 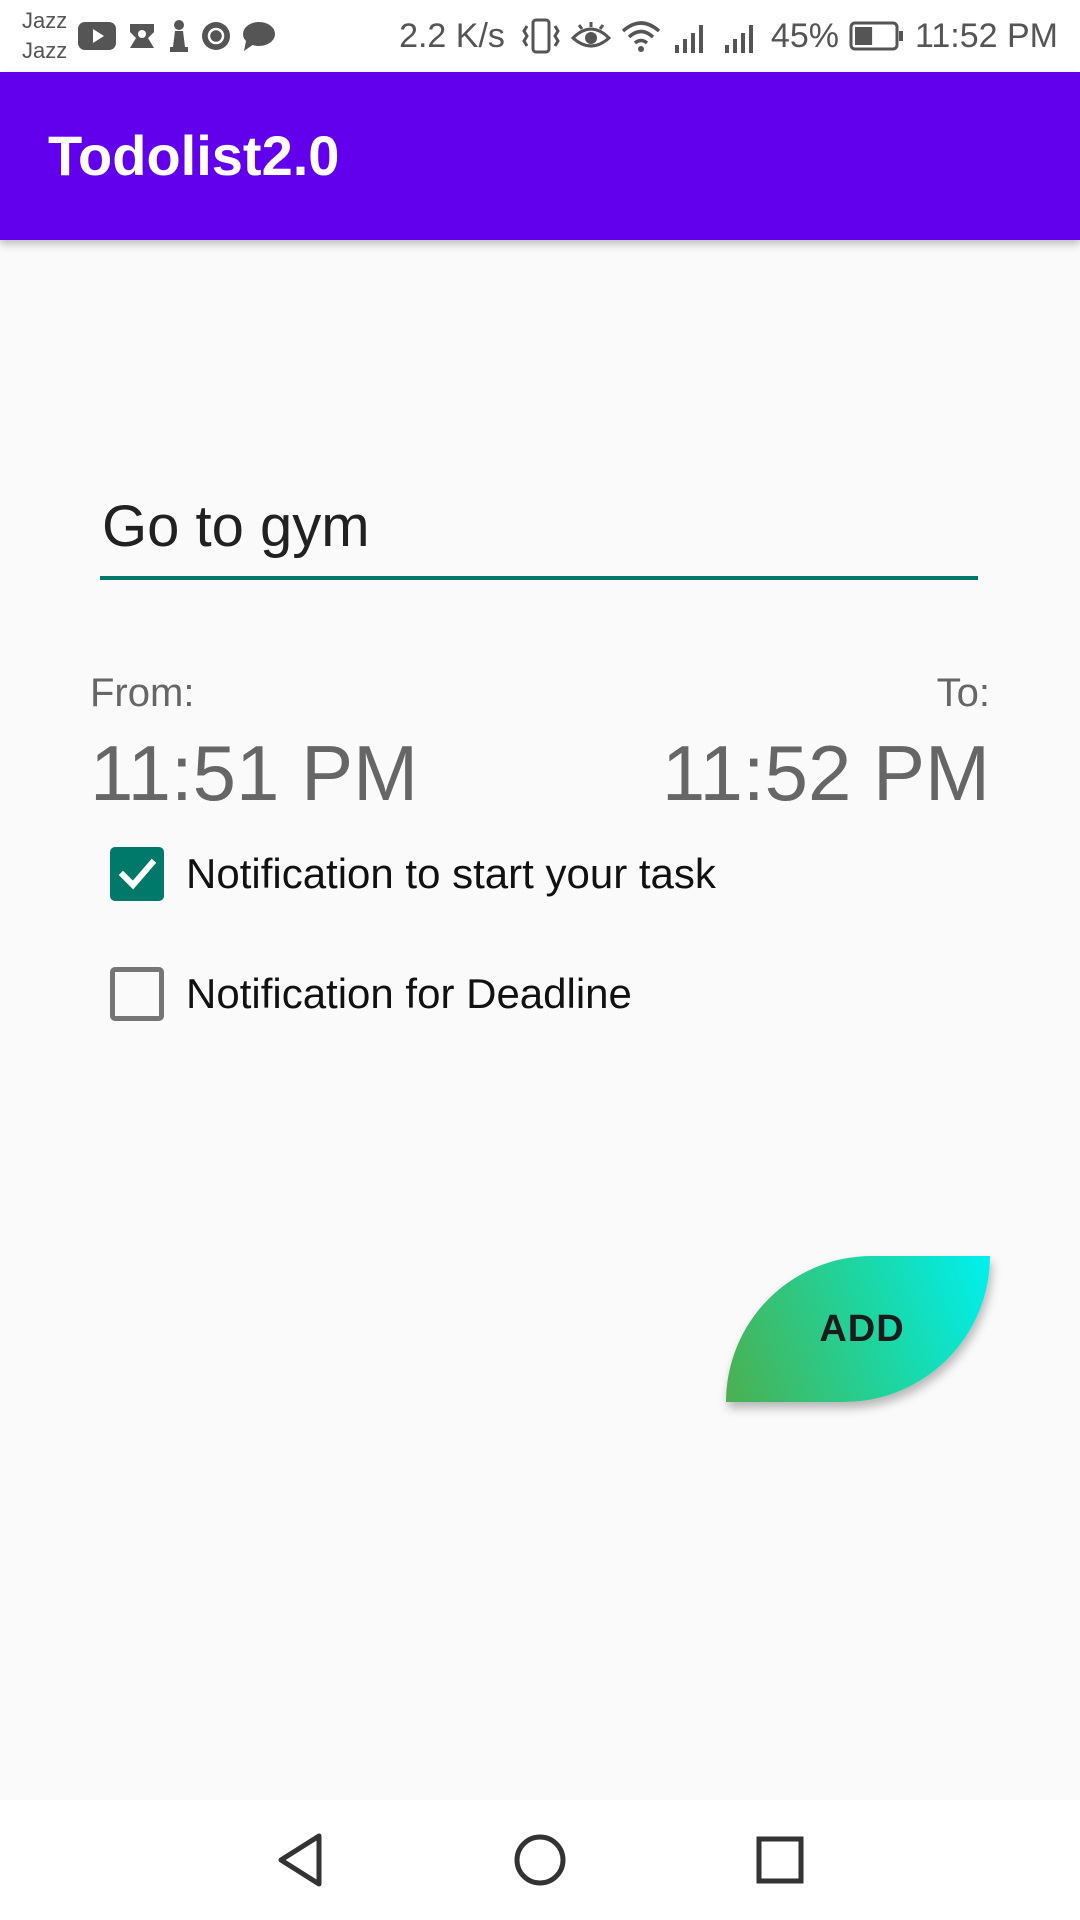 What do you see at coordinates (194, 155) in the screenshot?
I see `page-title: Todolist2.0` at bounding box center [194, 155].